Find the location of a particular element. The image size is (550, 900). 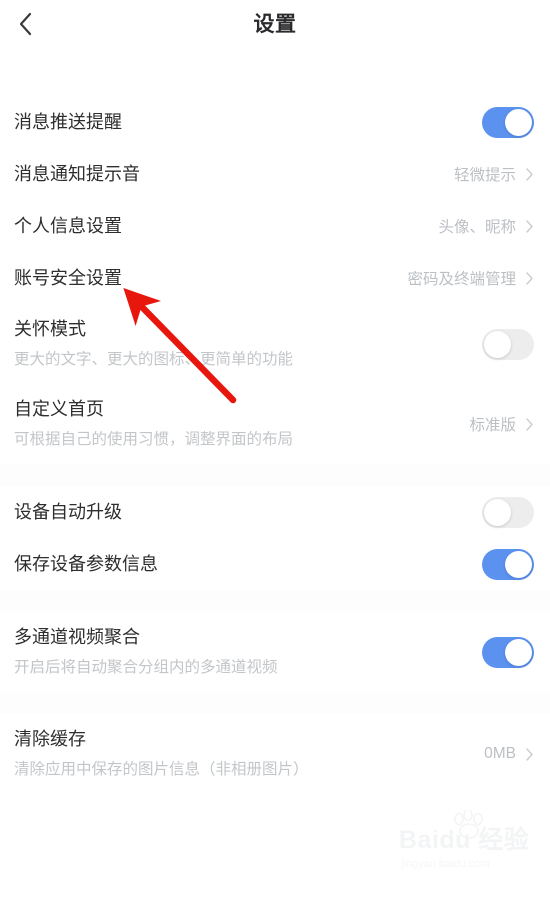

row-title: 保存设备参数信息 is located at coordinates (86, 564).